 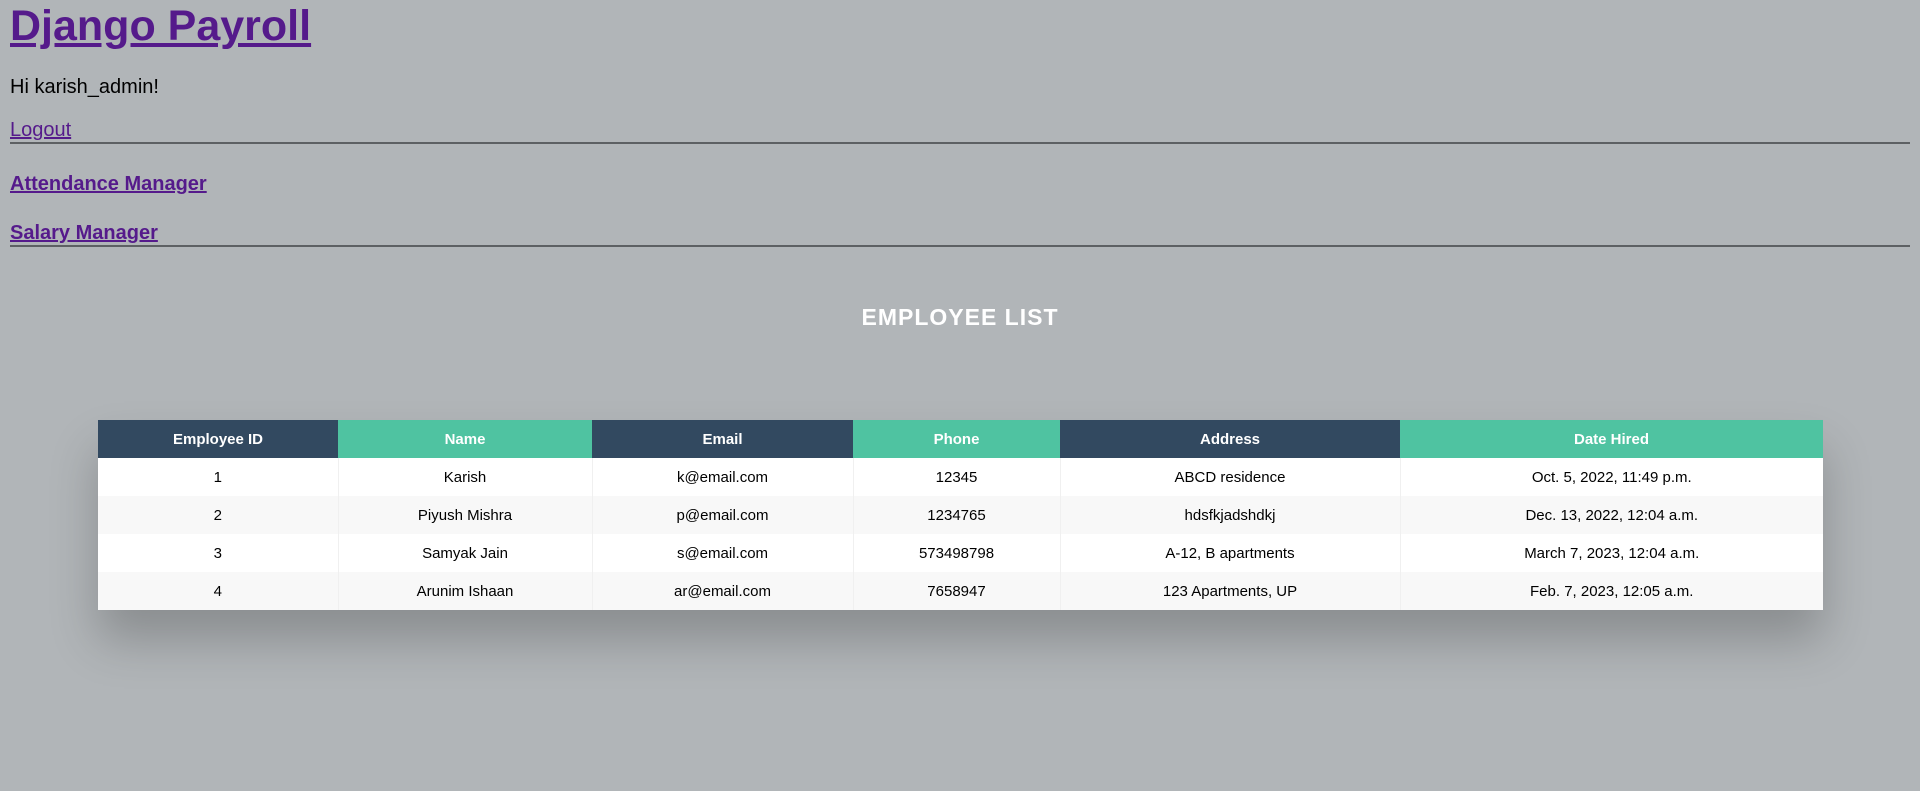 What do you see at coordinates (1611, 439) in the screenshot?
I see `column-header-date-hired: Date Hired` at bounding box center [1611, 439].